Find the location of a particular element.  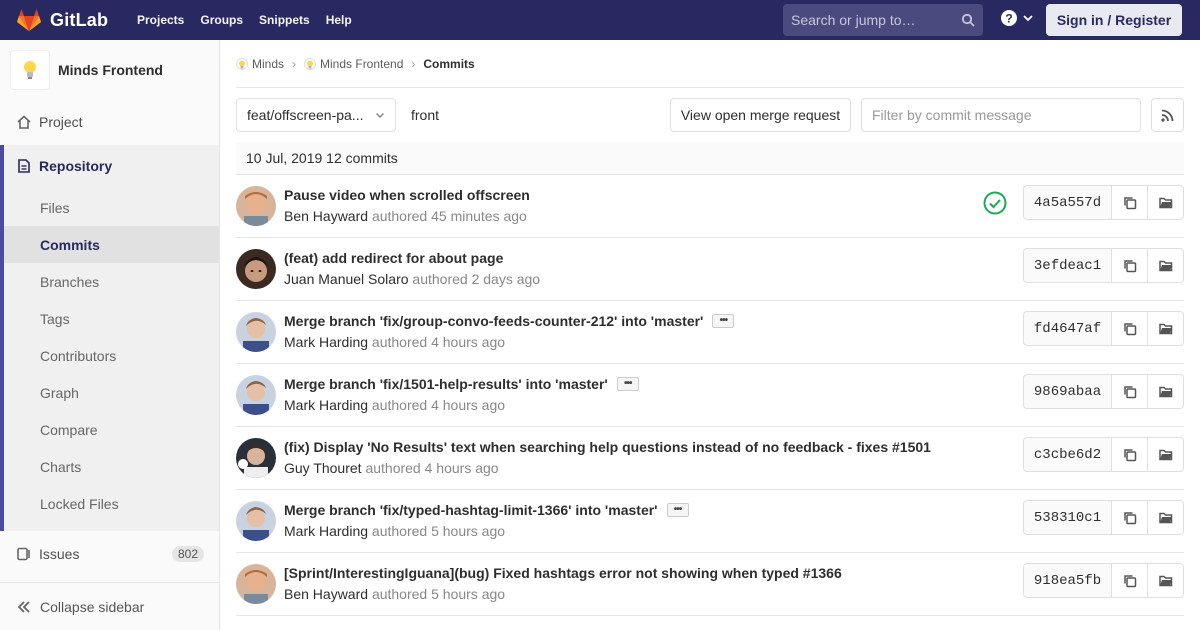

commit-sha: 918ea5fb is located at coordinates (1067, 580).